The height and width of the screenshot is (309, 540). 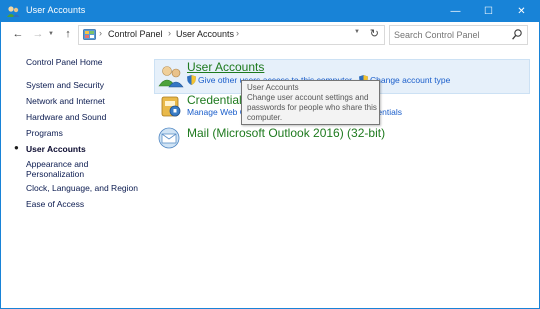 What do you see at coordinates (44, 133) in the screenshot?
I see `sidebar-item-programs: Programs` at bounding box center [44, 133].